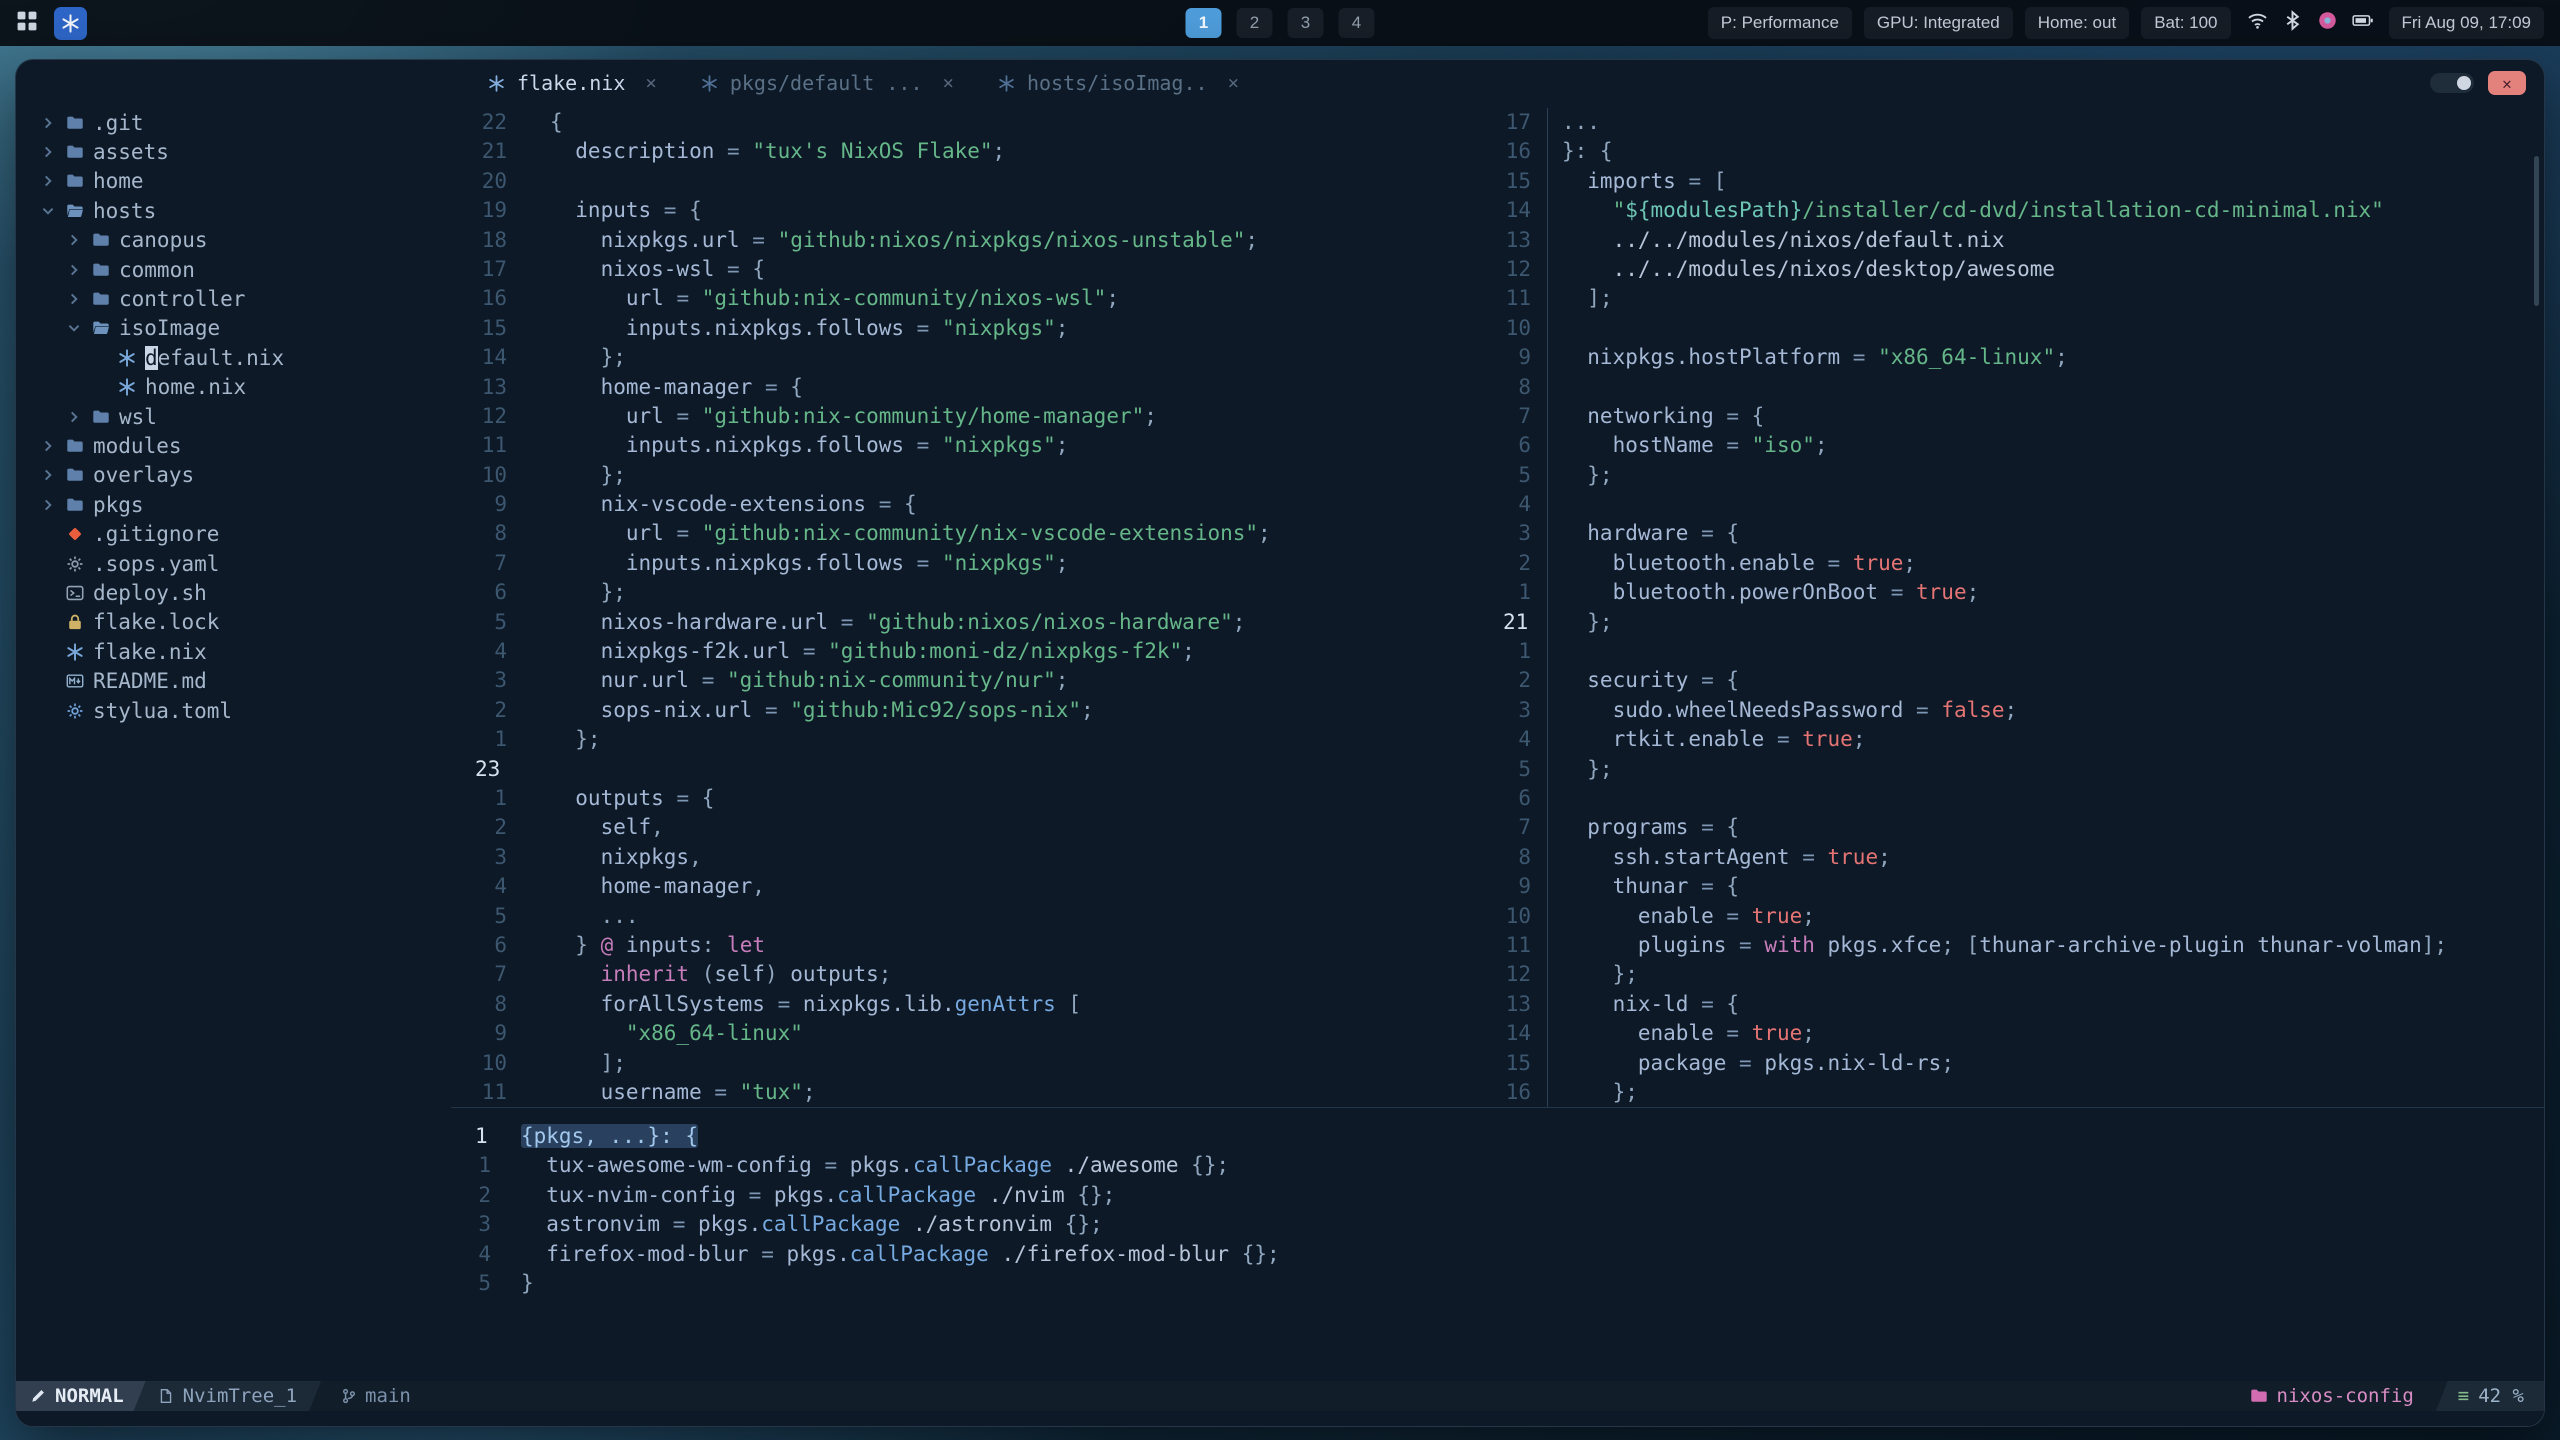 This screenshot has height=1440, width=2560. I want to click on code-line: 6 };, so click(983, 592).